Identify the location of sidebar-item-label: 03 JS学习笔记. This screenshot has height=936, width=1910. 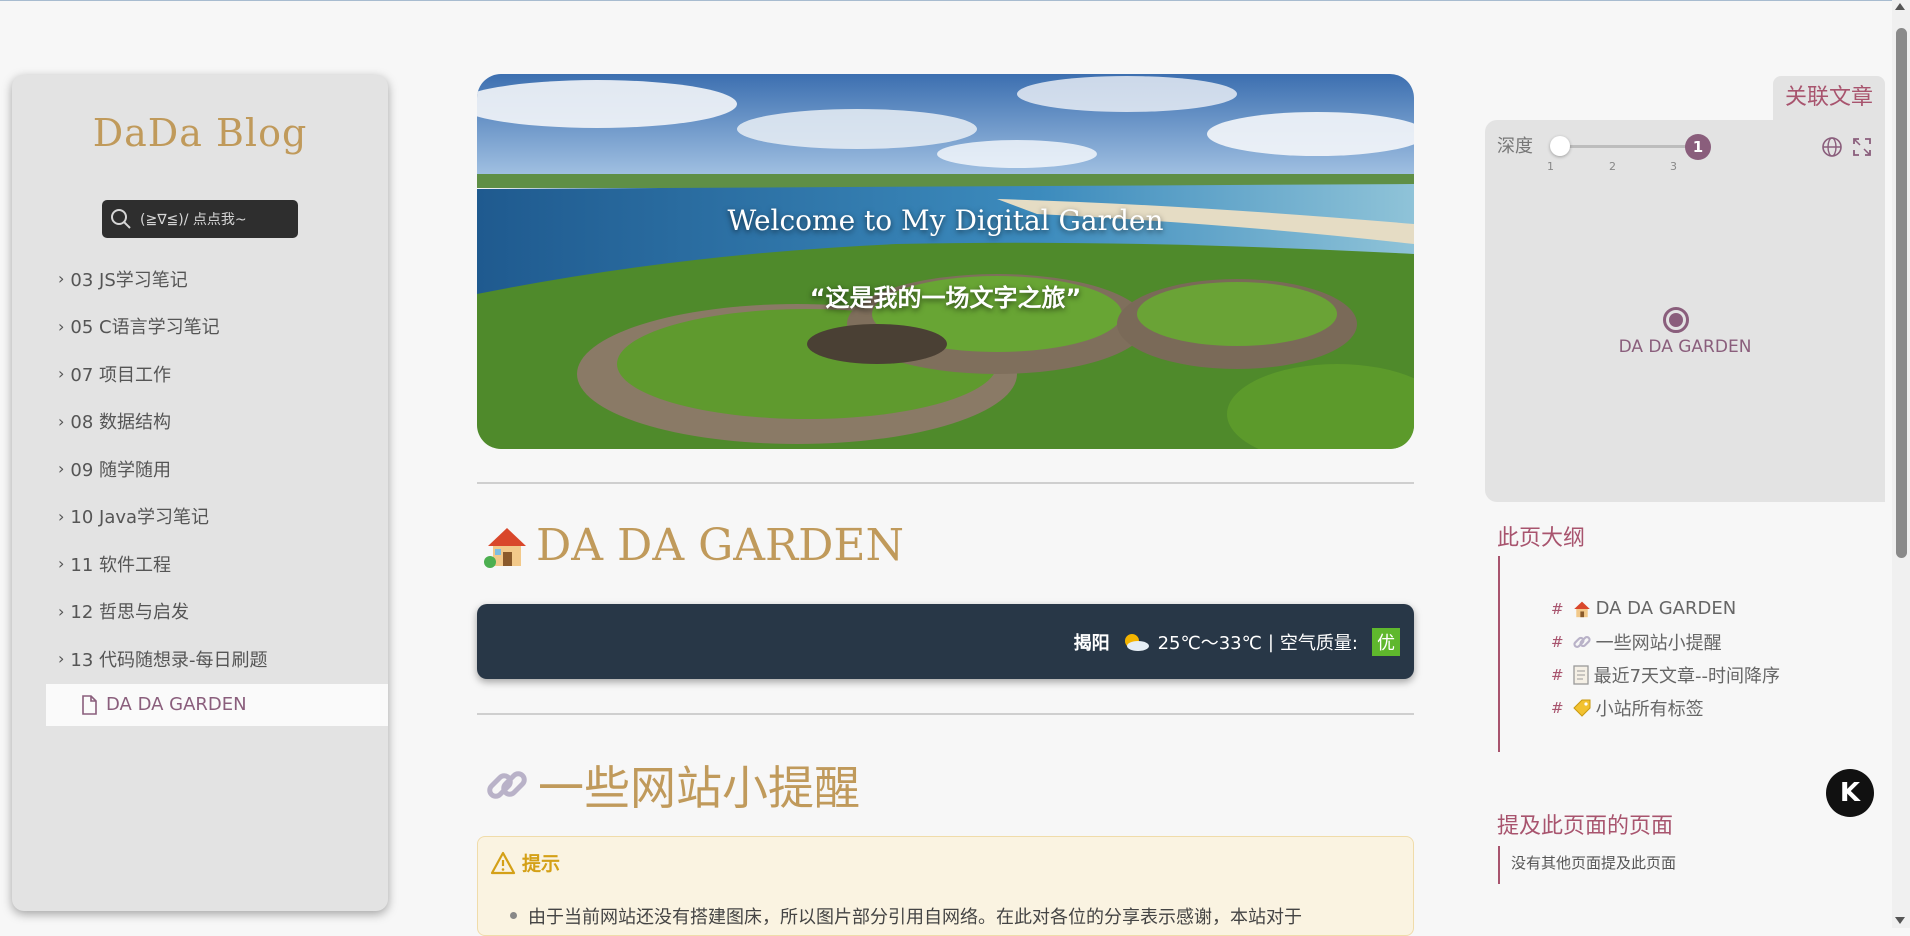
(129, 280).